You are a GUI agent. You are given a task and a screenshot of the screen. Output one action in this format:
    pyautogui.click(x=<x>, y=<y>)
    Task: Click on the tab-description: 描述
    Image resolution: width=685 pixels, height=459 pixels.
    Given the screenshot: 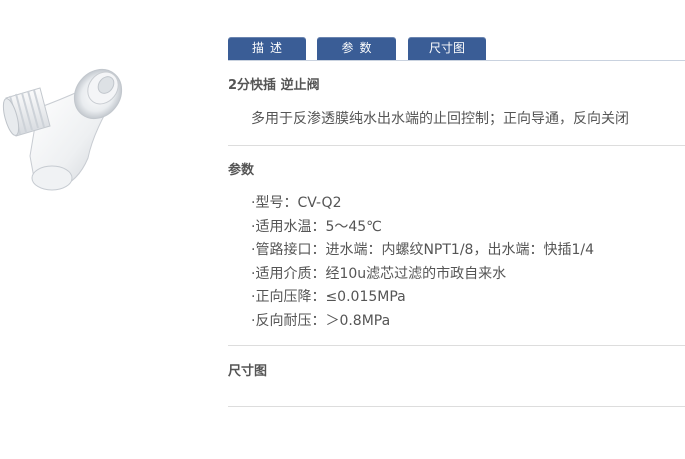 What is the action you would take?
    pyautogui.click(x=267, y=48)
    